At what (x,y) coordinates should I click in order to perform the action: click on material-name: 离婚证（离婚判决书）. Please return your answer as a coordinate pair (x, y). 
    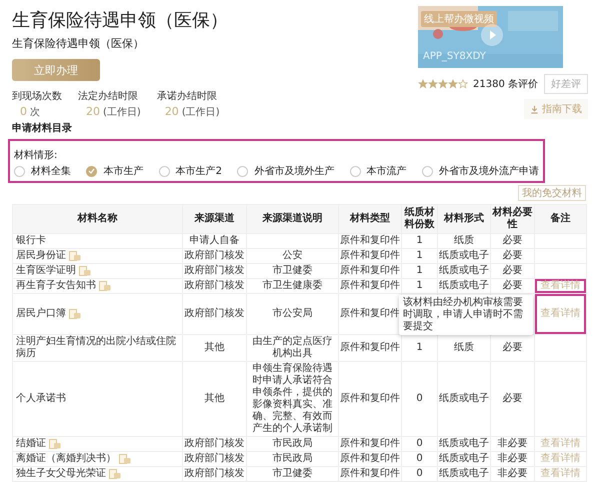
    Looking at the image, I should click on (66, 459).